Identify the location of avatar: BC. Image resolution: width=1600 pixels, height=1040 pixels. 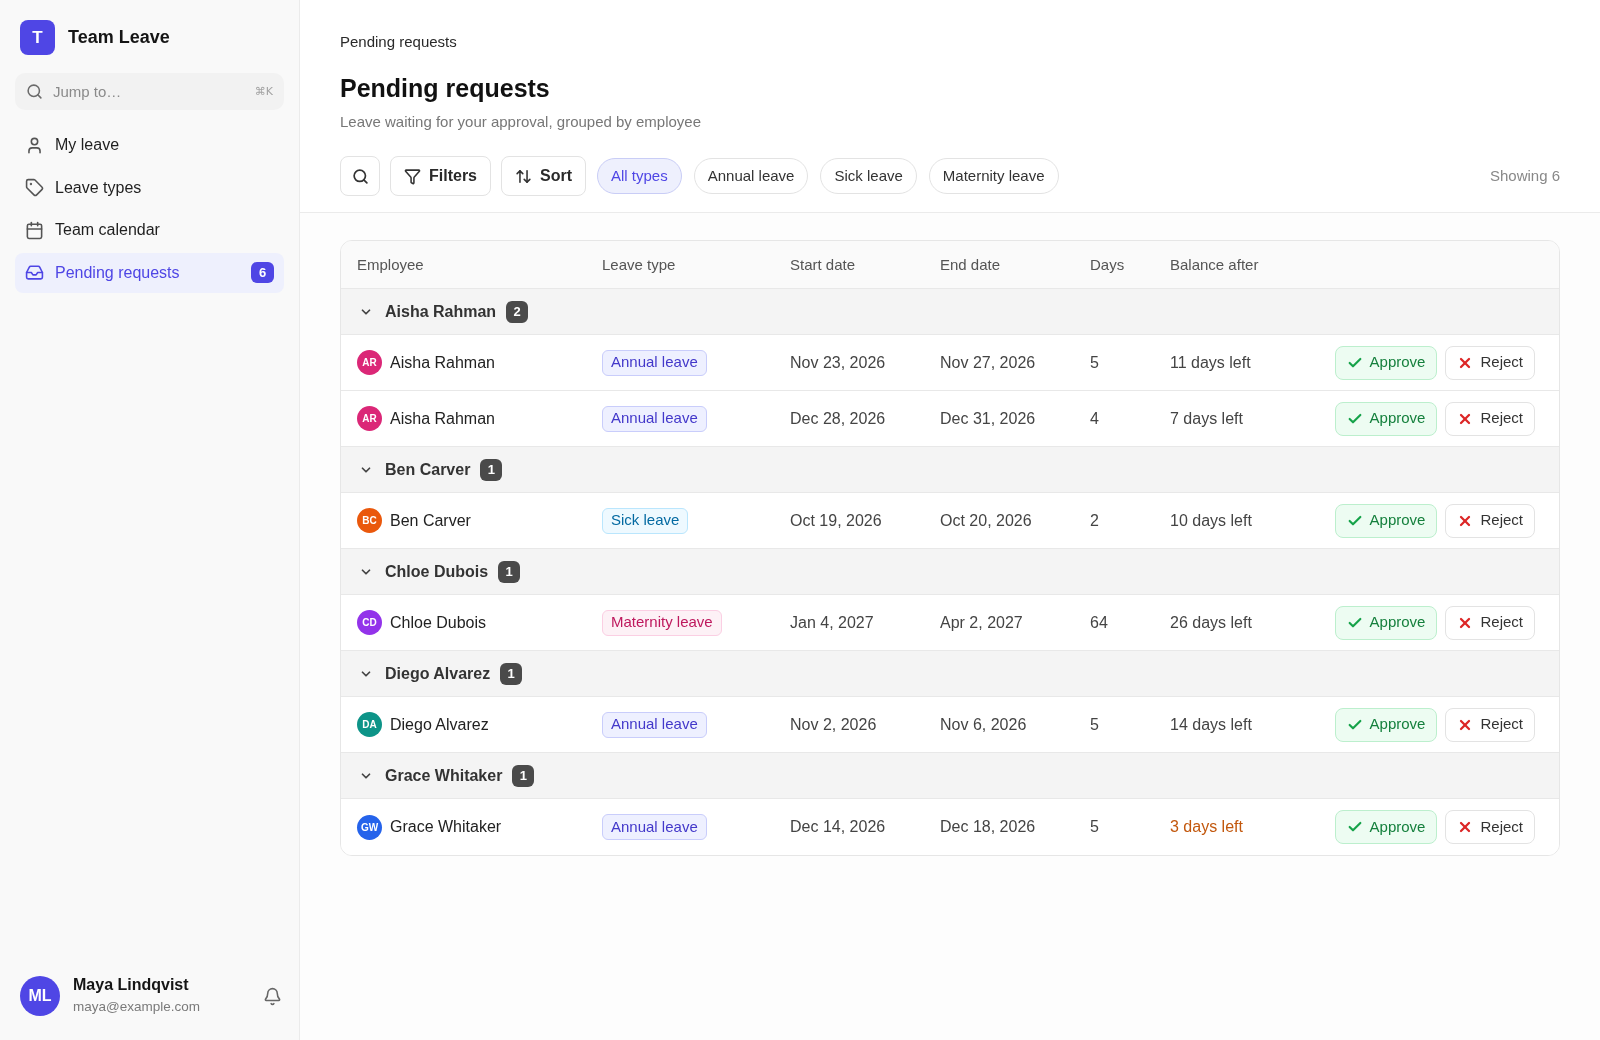
(369, 520).